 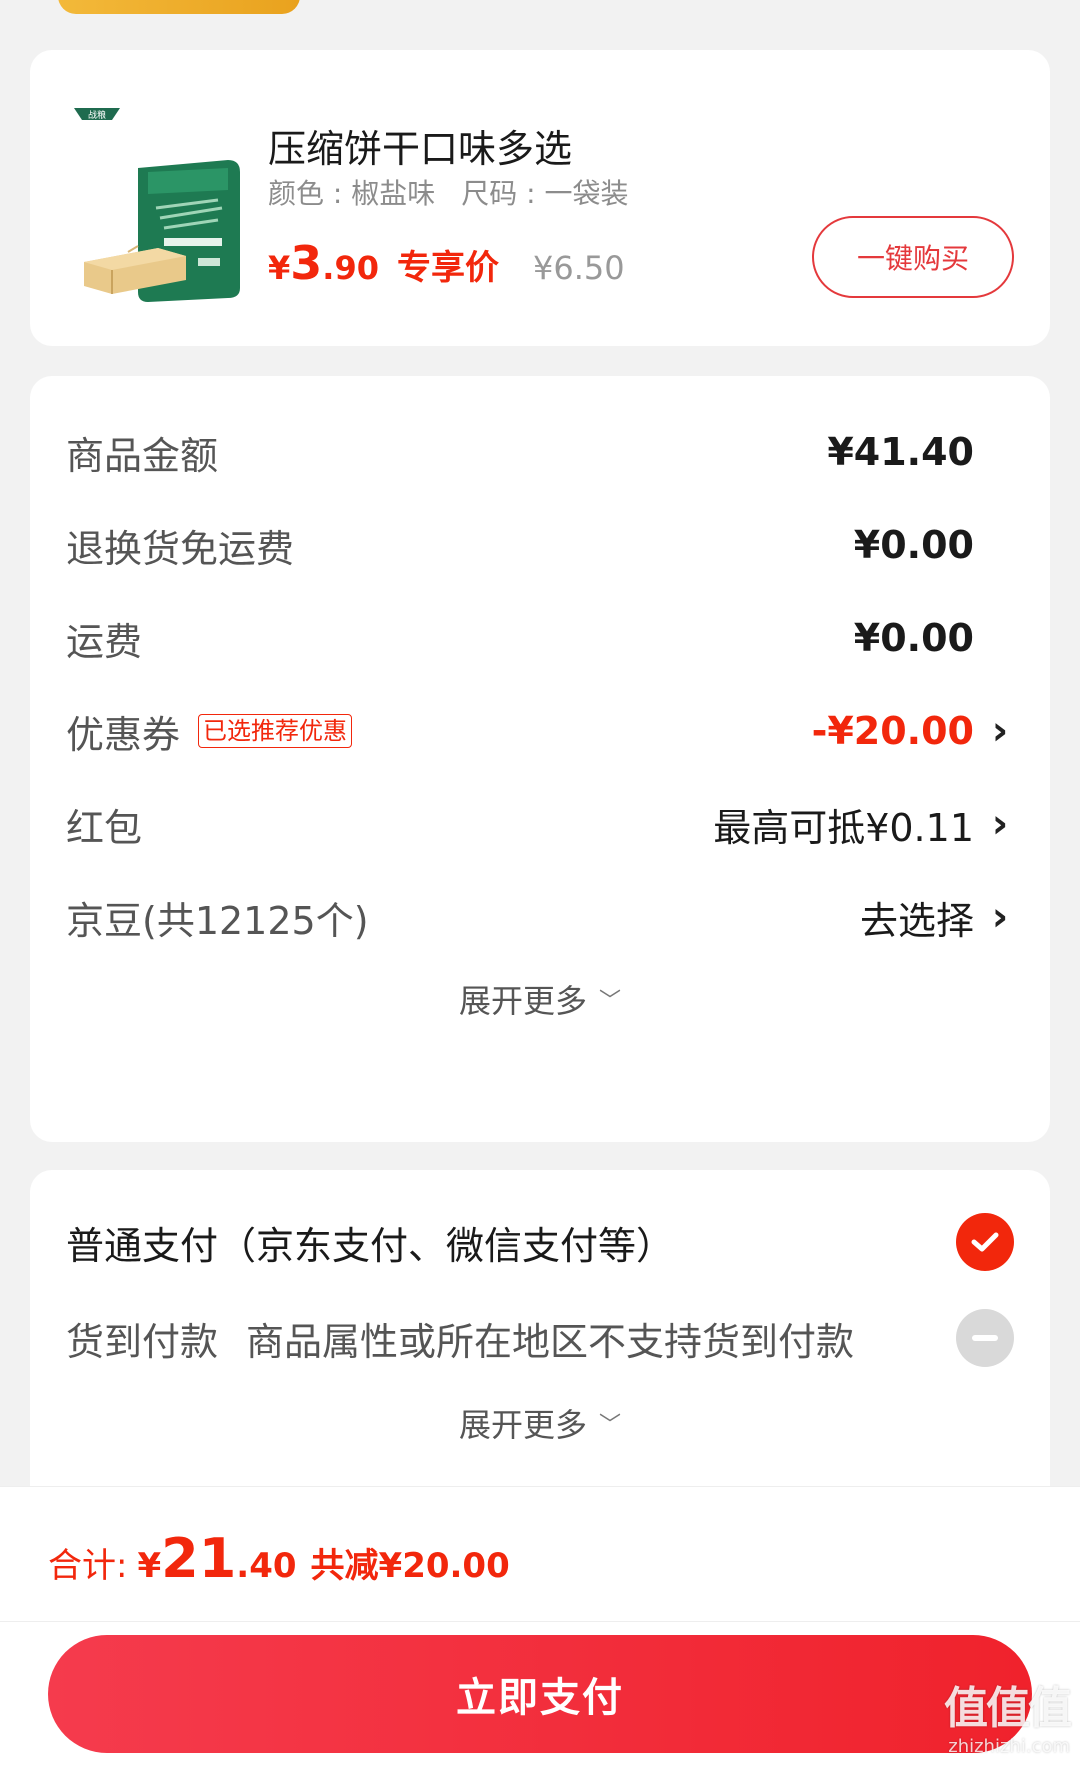 What do you see at coordinates (900, 452) in the screenshot?
I see `goods-amount-value: ¥41.40` at bounding box center [900, 452].